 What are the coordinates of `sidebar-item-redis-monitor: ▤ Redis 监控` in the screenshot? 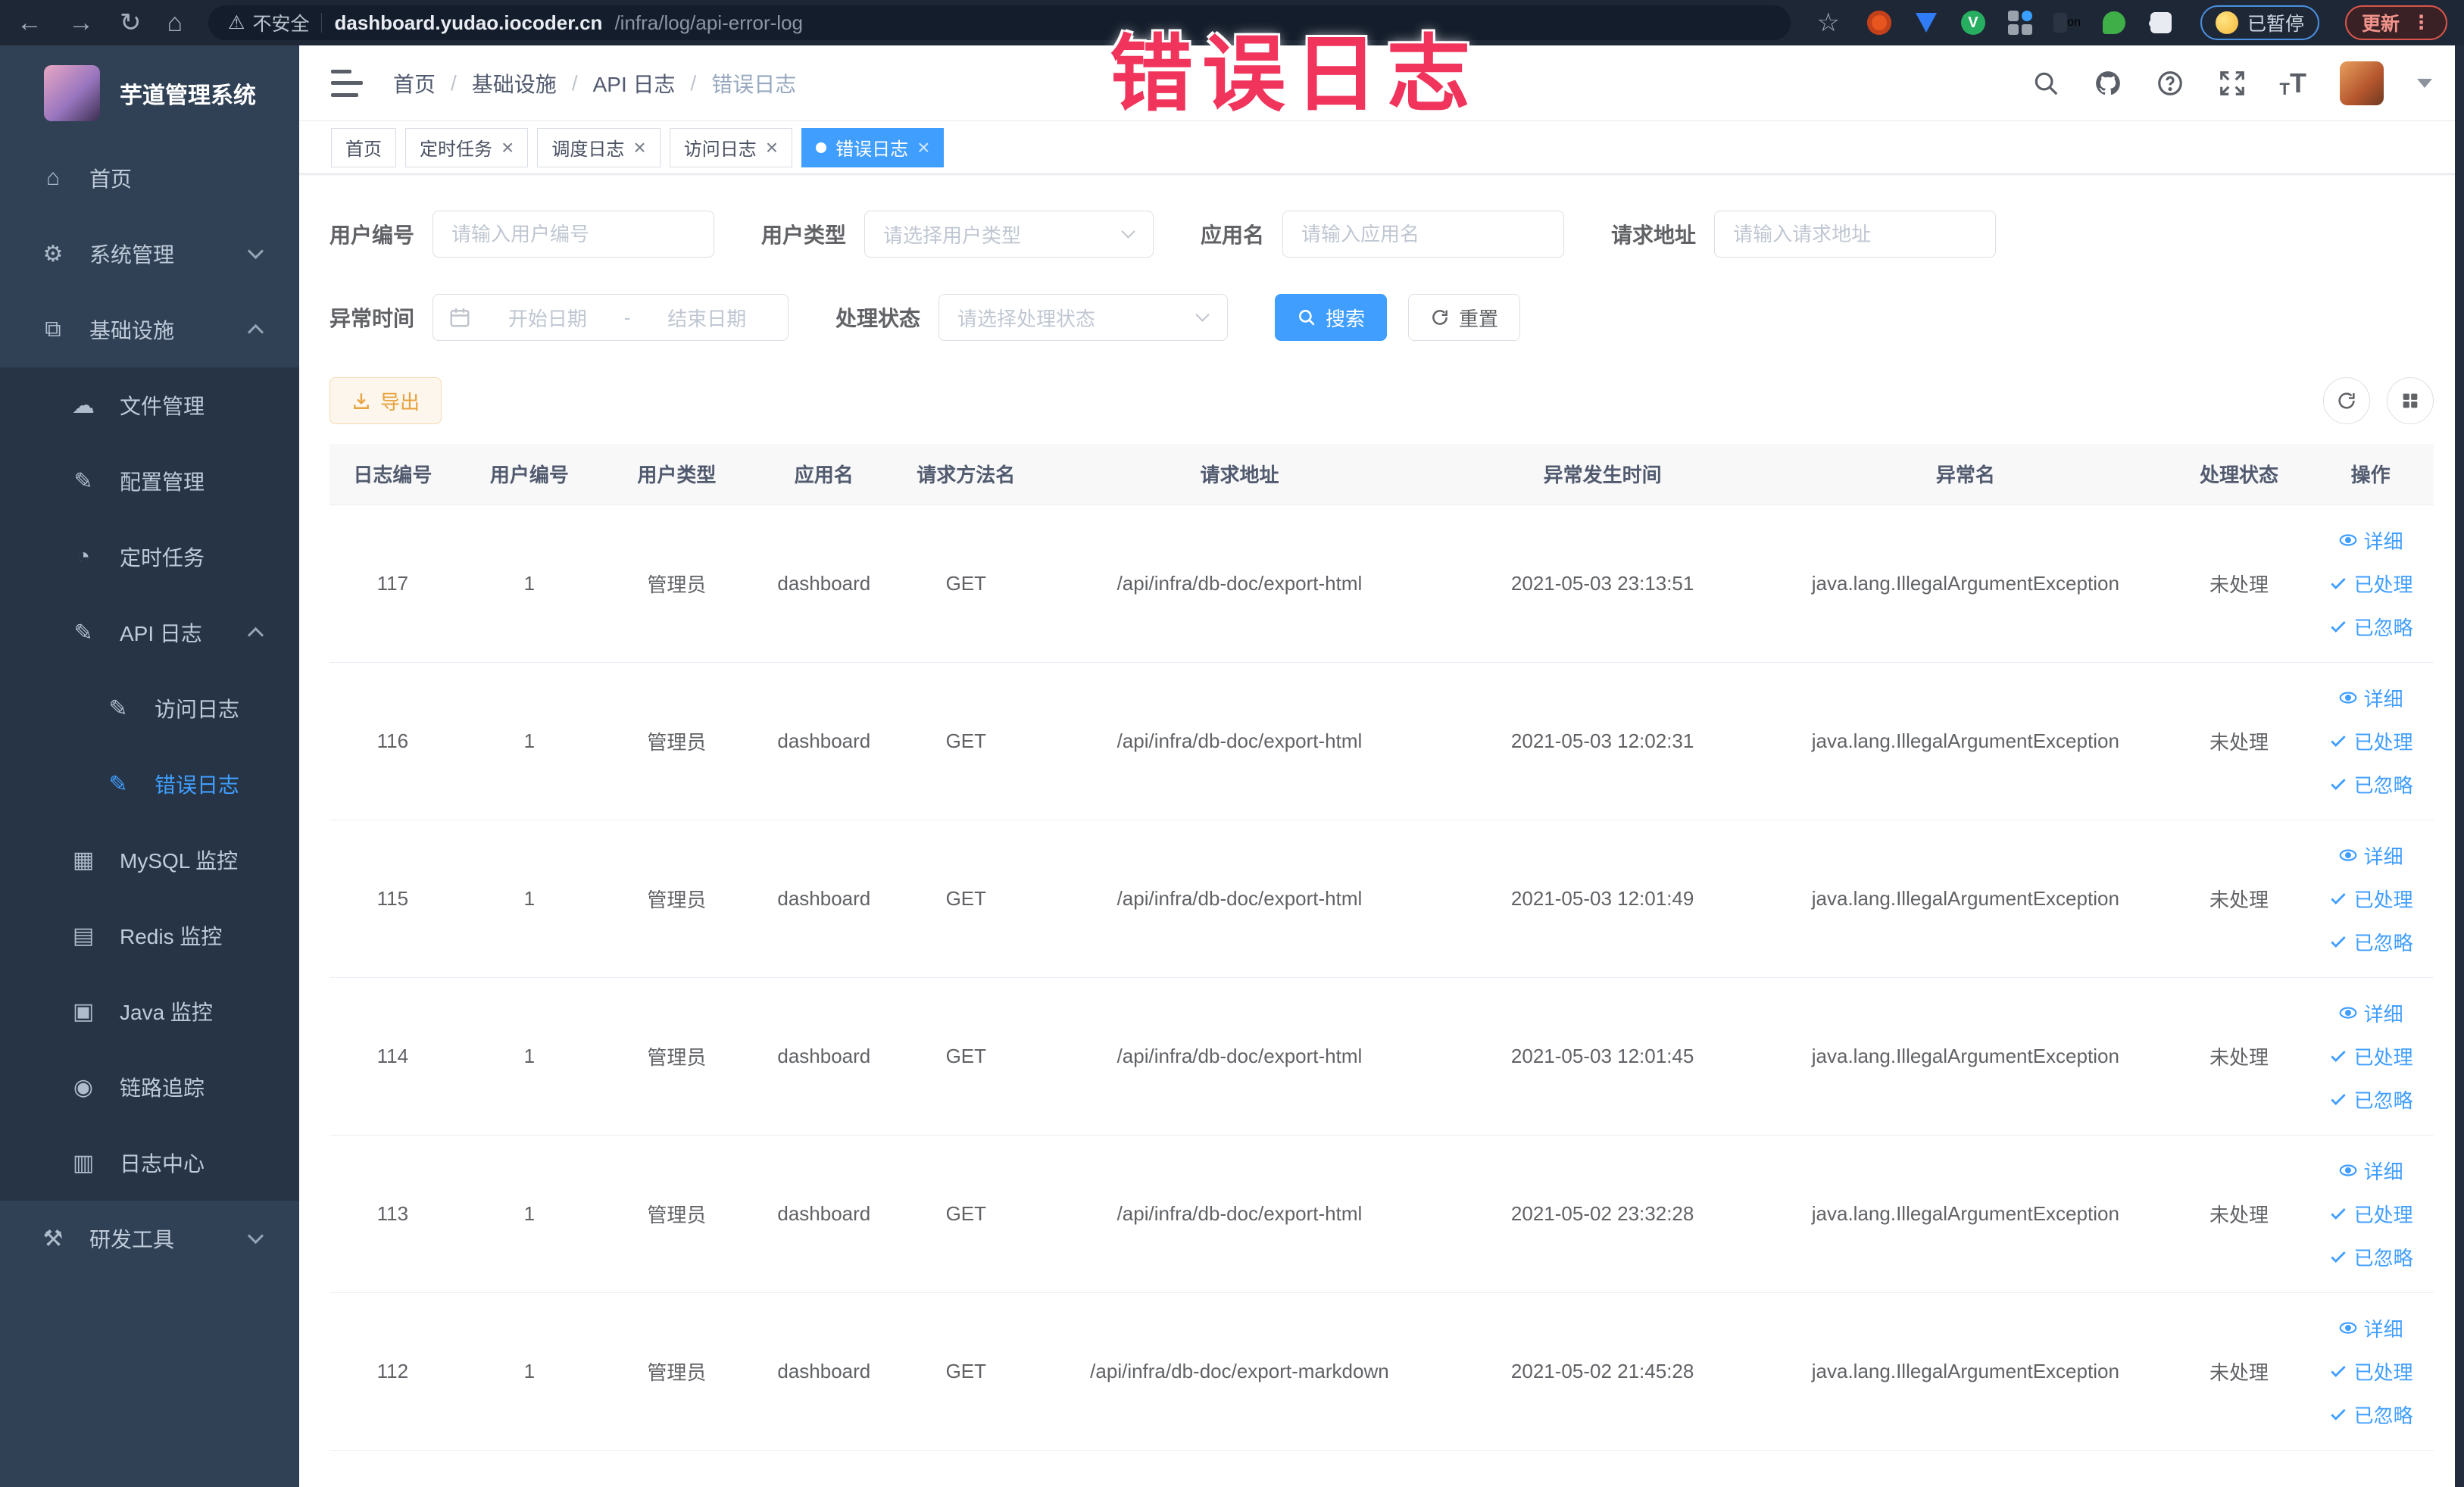 It's located at (149, 935).